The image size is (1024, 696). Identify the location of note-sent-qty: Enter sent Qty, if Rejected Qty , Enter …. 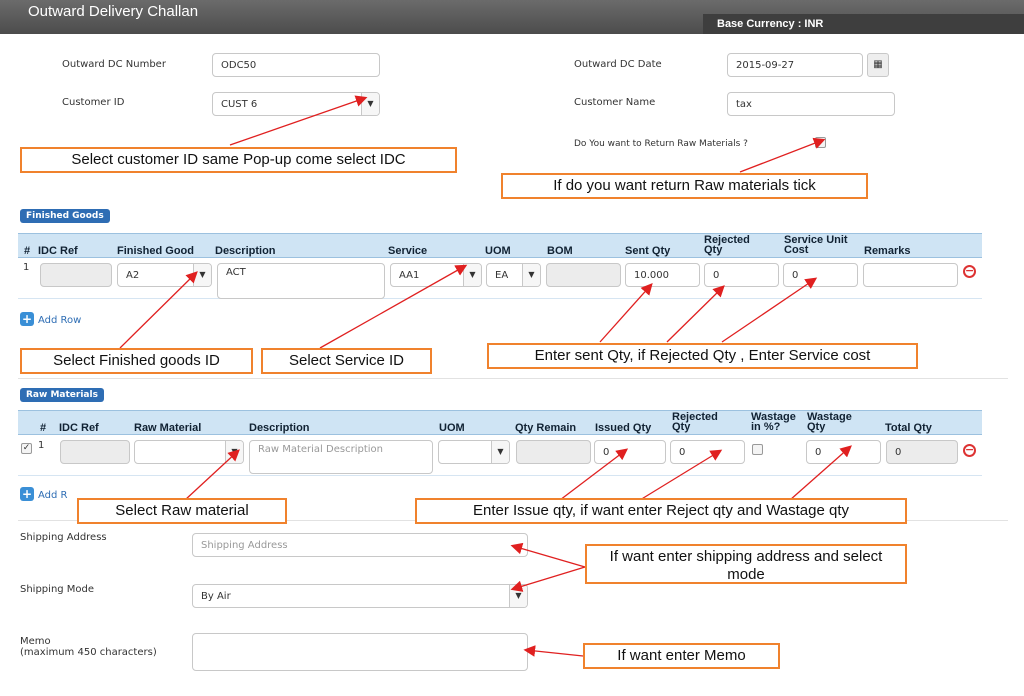
(702, 356).